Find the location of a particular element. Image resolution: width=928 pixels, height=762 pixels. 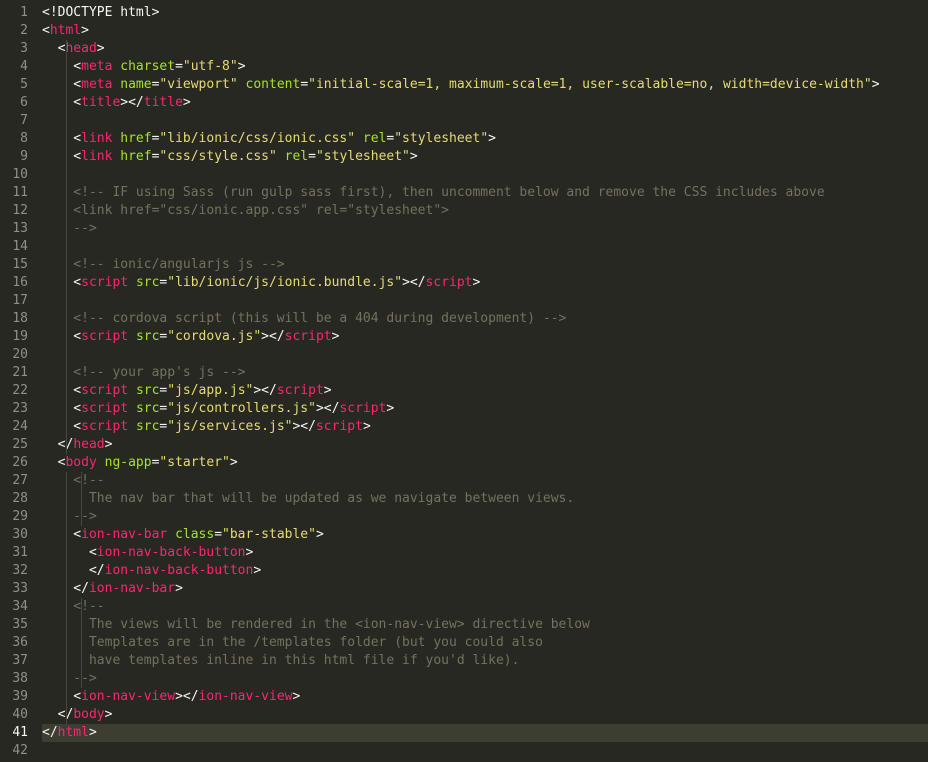

code-line: <!DOCTYPE html> is located at coordinates (100, 13).